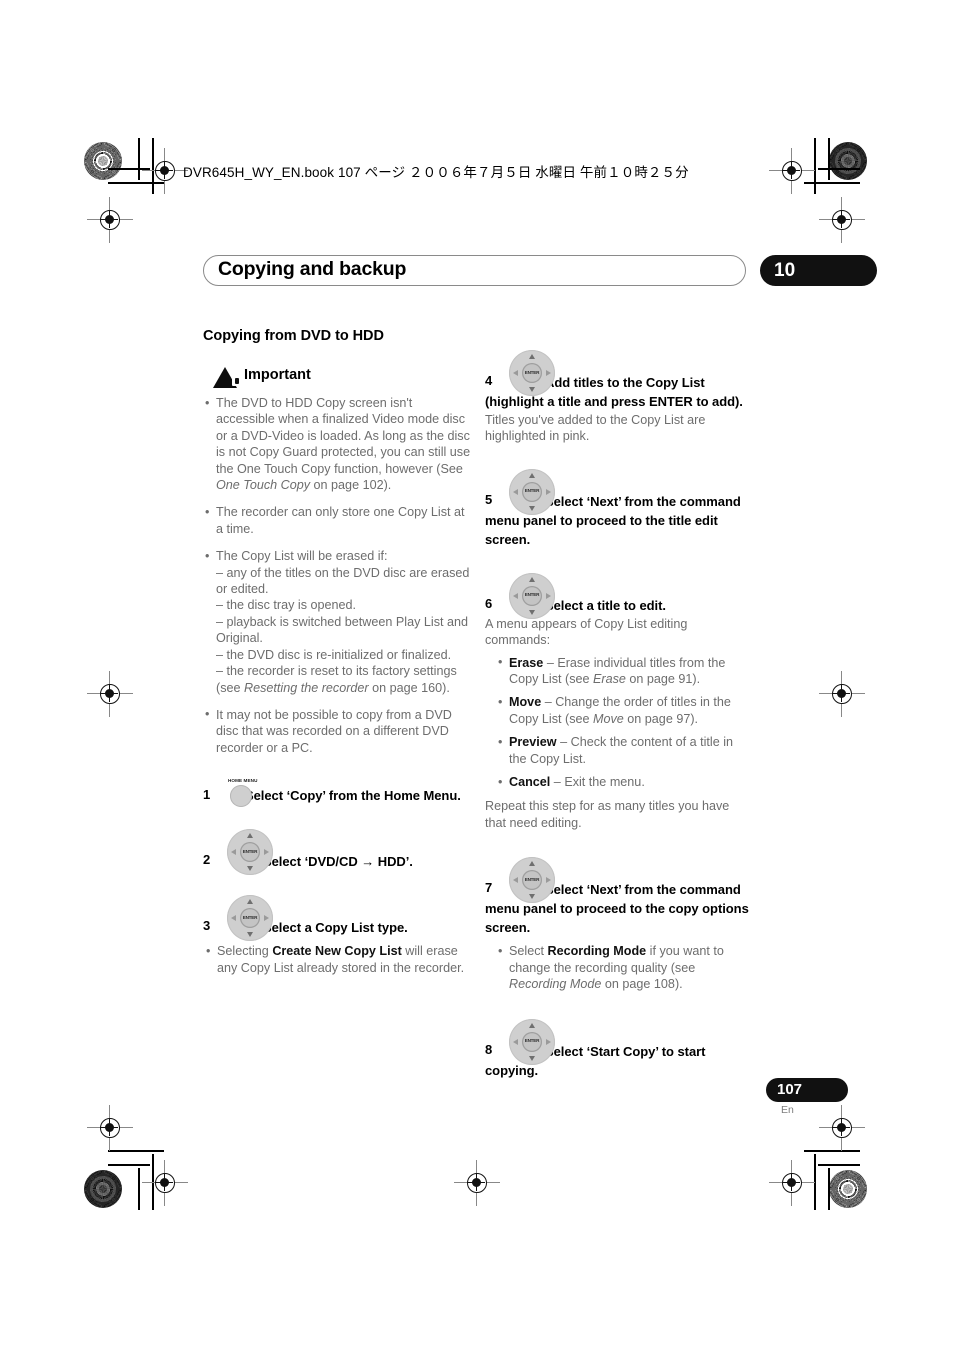 This screenshot has height=1351, width=954. I want to click on command-name: Move, so click(525, 702).